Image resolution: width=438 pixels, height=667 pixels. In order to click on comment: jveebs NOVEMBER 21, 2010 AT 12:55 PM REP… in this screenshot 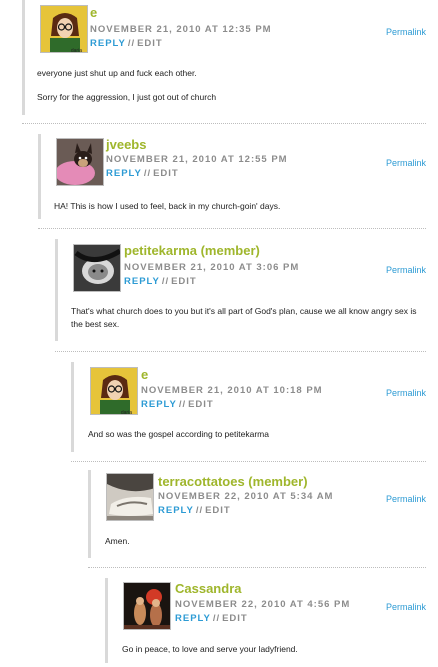, I will do `click(238, 176)`.